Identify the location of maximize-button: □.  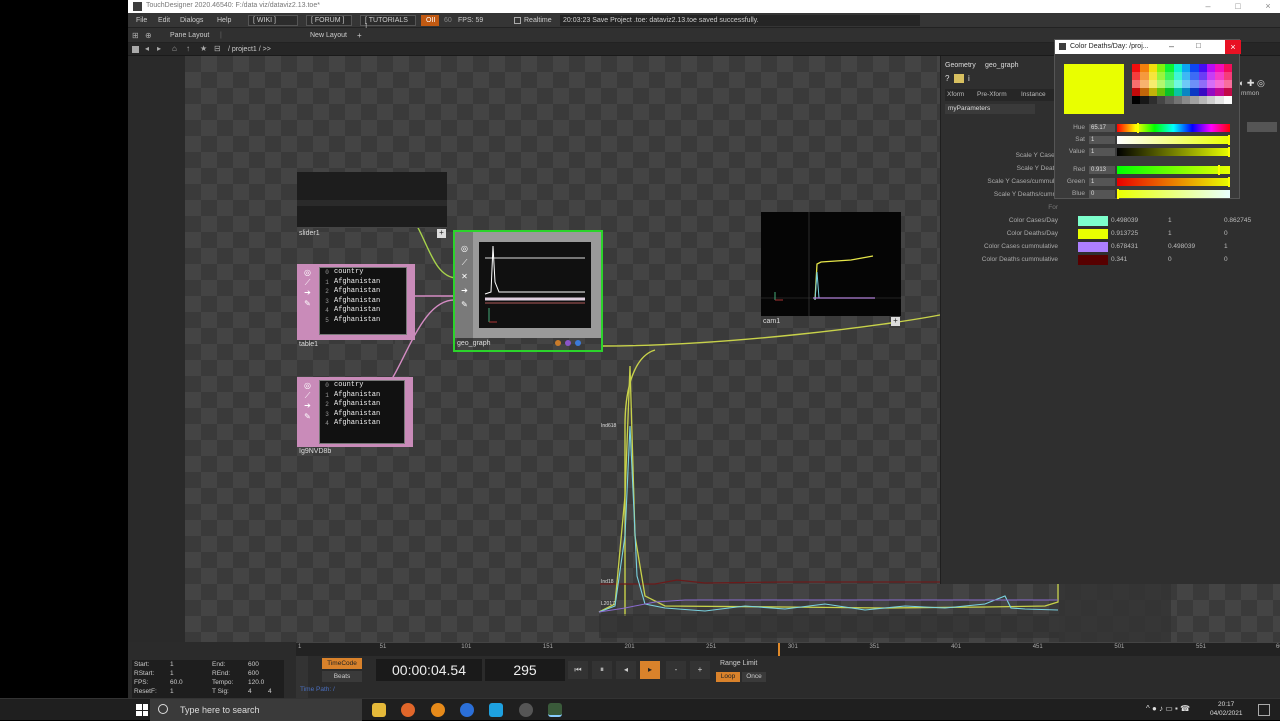
(1238, 6).